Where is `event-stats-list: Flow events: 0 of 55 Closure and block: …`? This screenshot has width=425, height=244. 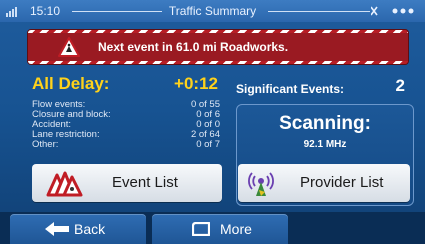 event-stats-list: Flow events: 0 of 55 Closure and block: … is located at coordinates (126, 125).